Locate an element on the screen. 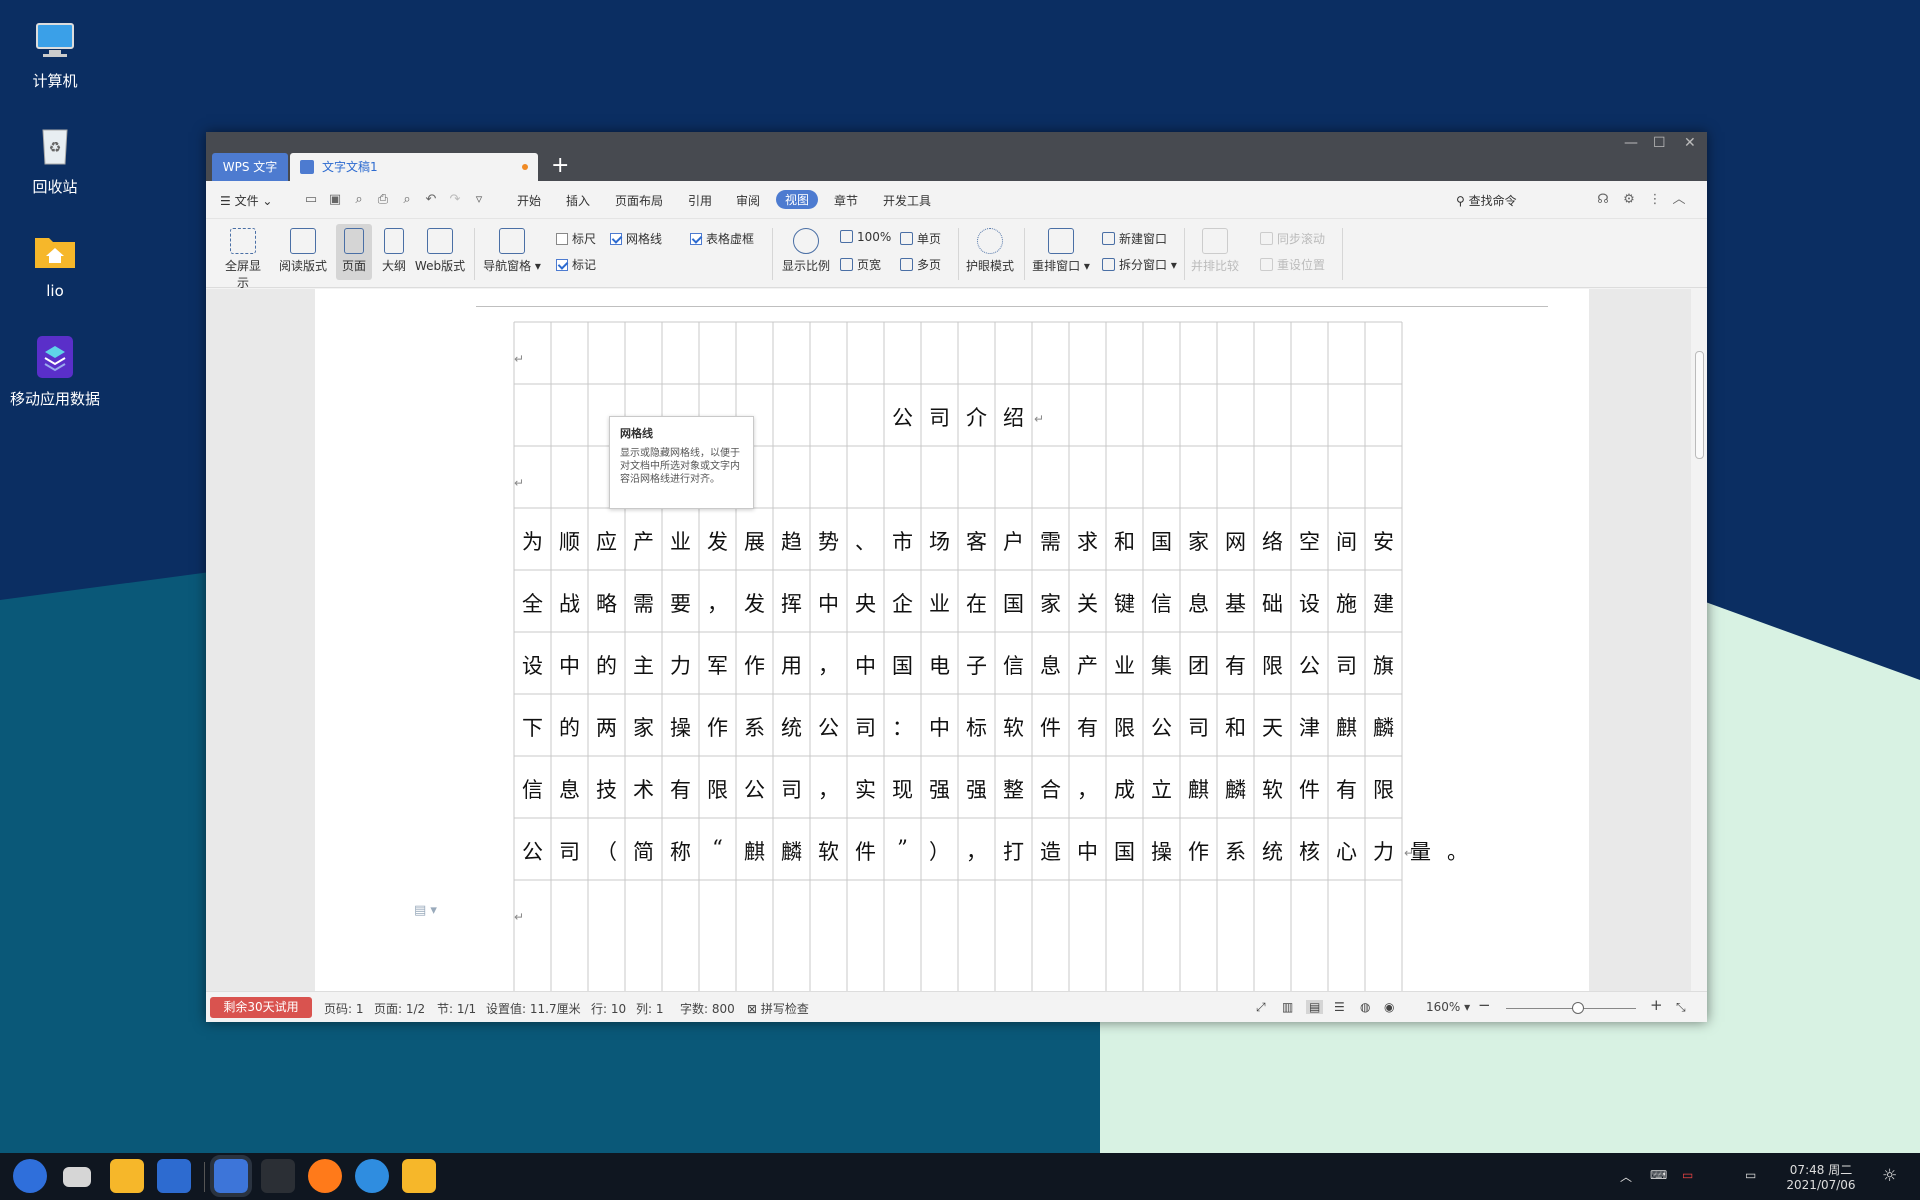 Image resolution: width=1920 pixels, height=1200 pixels. brightness-icon: ☼ is located at coordinates (1889, 1176).